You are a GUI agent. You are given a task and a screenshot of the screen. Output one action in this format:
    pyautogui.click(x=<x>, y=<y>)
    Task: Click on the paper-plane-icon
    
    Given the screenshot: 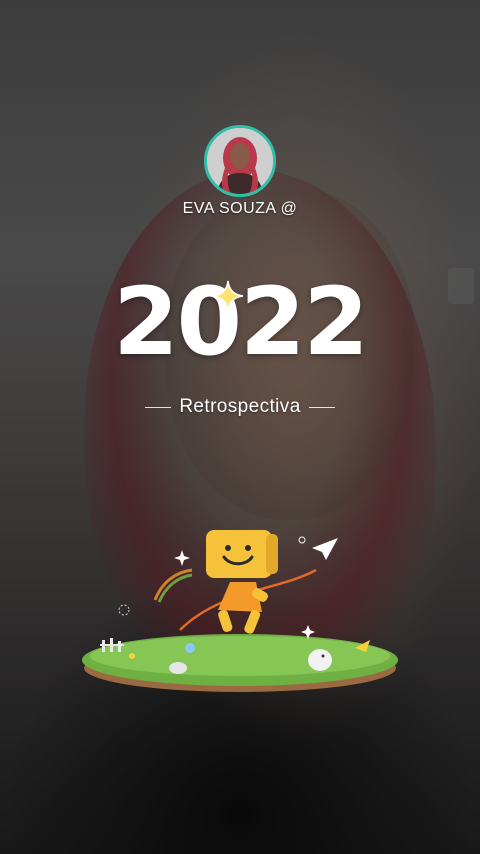 What is the action you would take?
    pyautogui.click(x=325, y=549)
    